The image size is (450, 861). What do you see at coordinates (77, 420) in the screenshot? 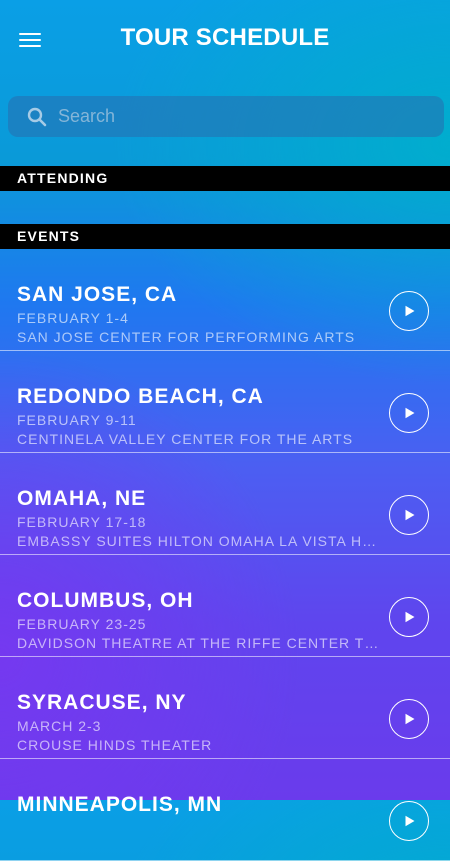
I see `event-dates: FEBRUARY 9-11` at bounding box center [77, 420].